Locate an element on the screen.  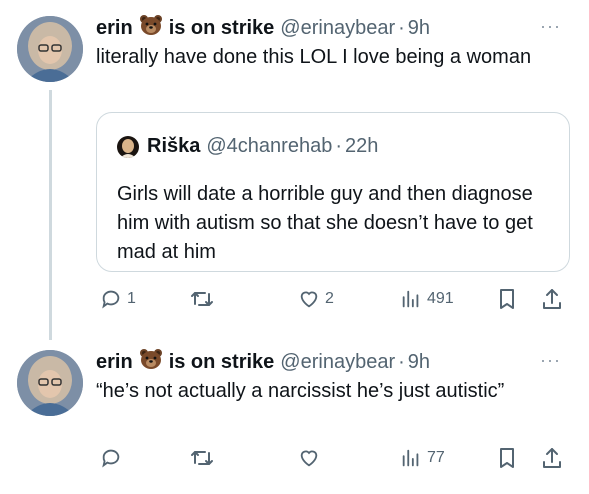
views-button: 491 is located at coordinates (427, 299).